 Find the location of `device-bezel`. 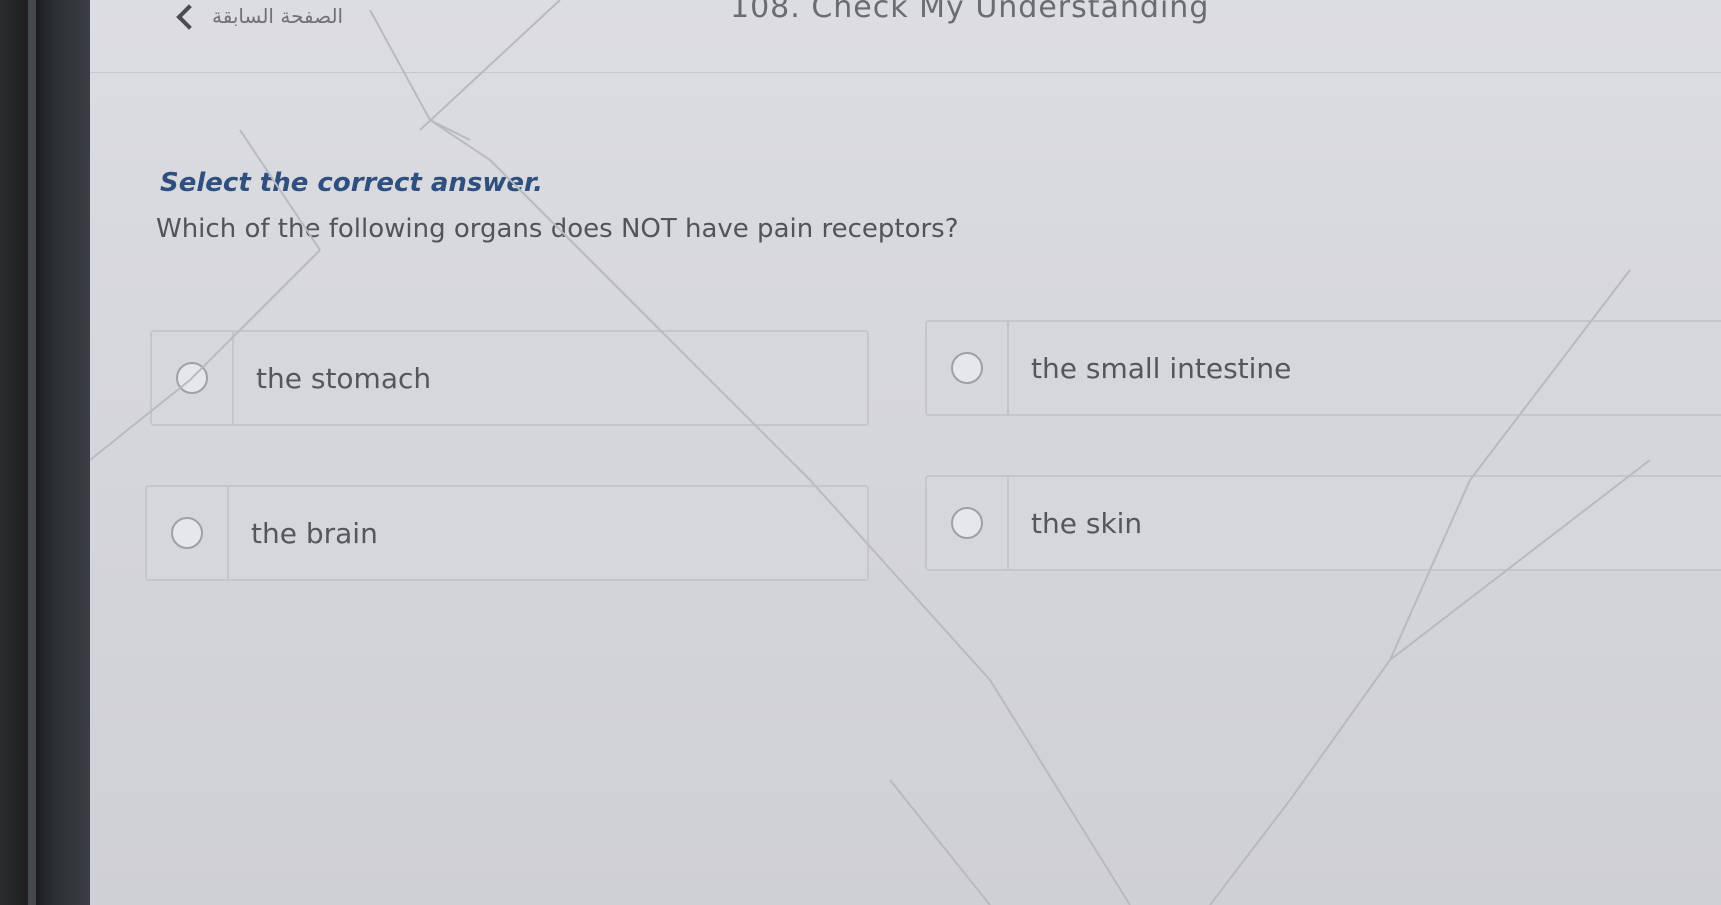

device-bezel is located at coordinates (45, 452).